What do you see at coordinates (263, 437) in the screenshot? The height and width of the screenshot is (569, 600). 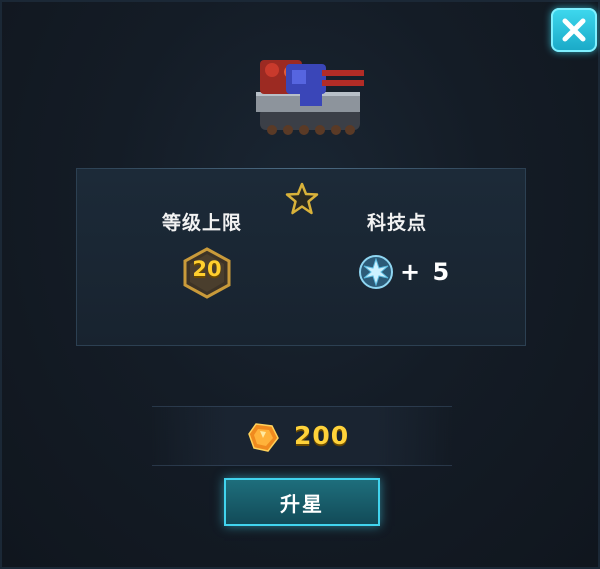 I see `gem-icon` at bounding box center [263, 437].